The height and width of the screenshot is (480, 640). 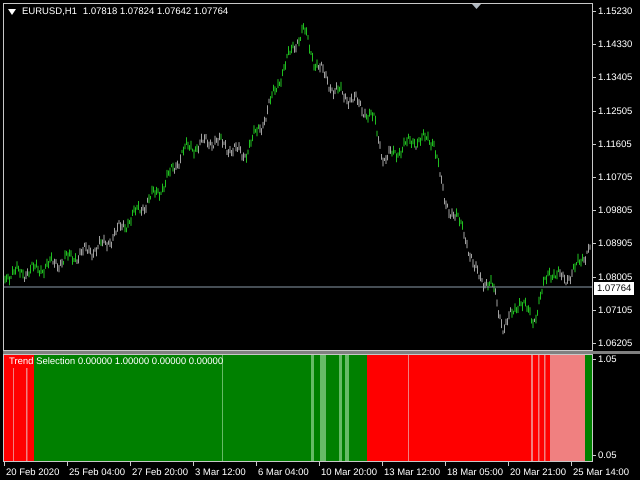 I want to click on price-axis-label: 1.10705, so click(x=612, y=177).